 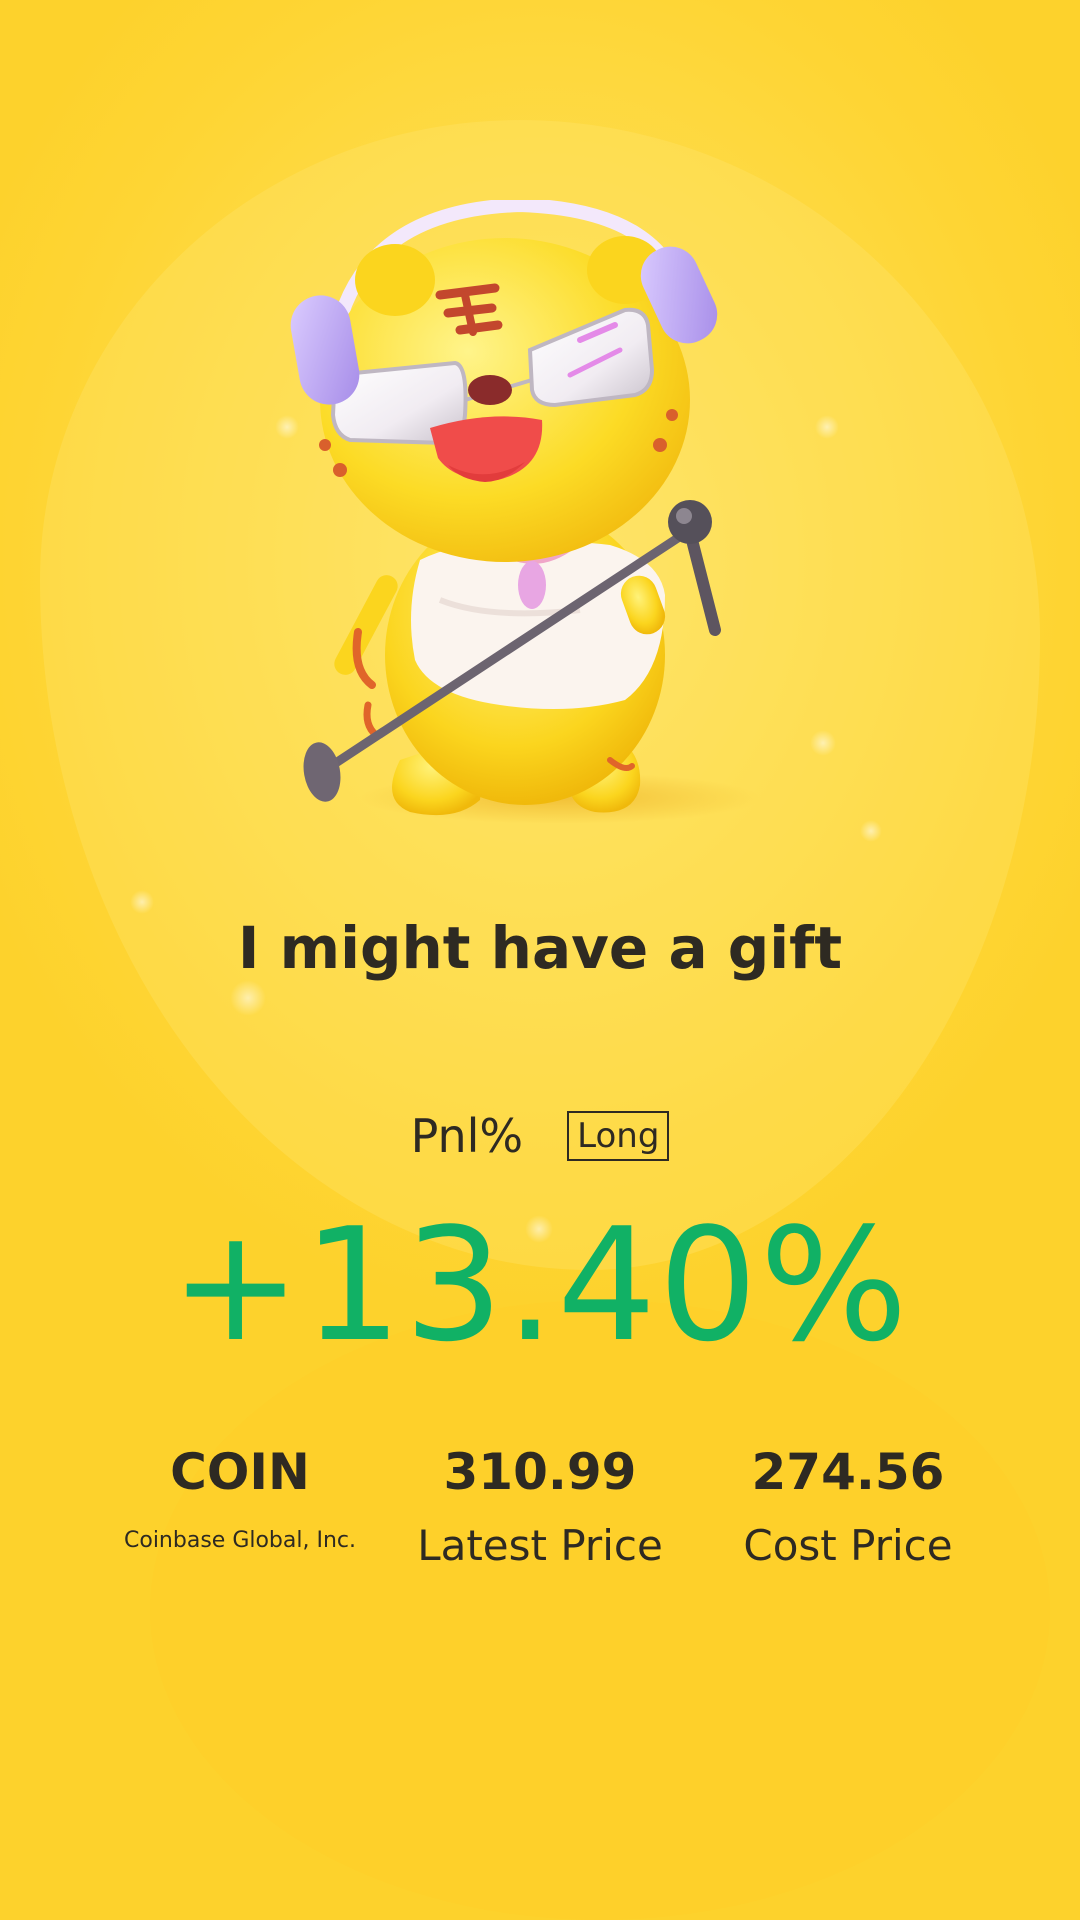 I want to click on company-name: Coinbase Global, Inc., so click(x=240, y=1540).